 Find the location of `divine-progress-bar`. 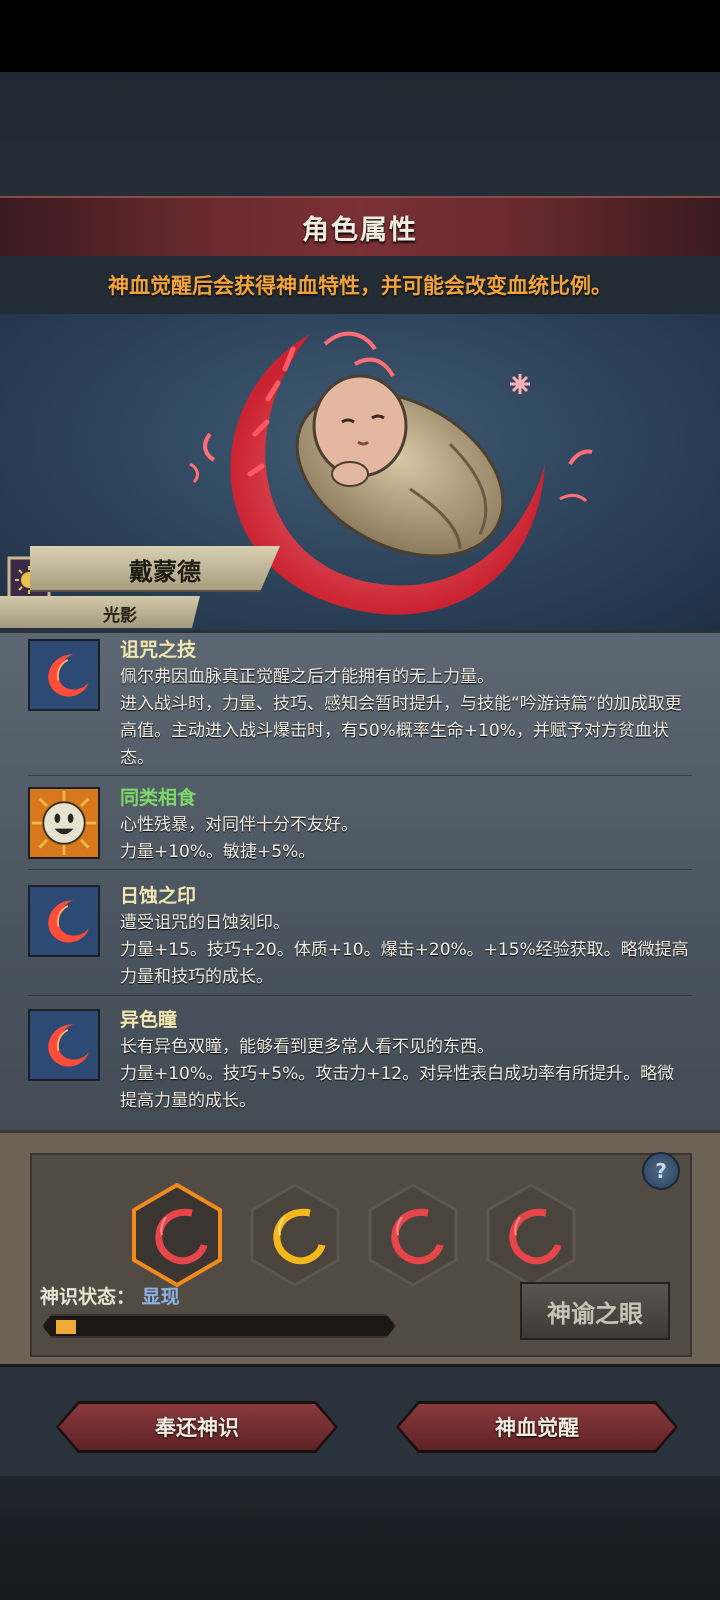

divine-progress-bar is located at coordinates (219, 1326).